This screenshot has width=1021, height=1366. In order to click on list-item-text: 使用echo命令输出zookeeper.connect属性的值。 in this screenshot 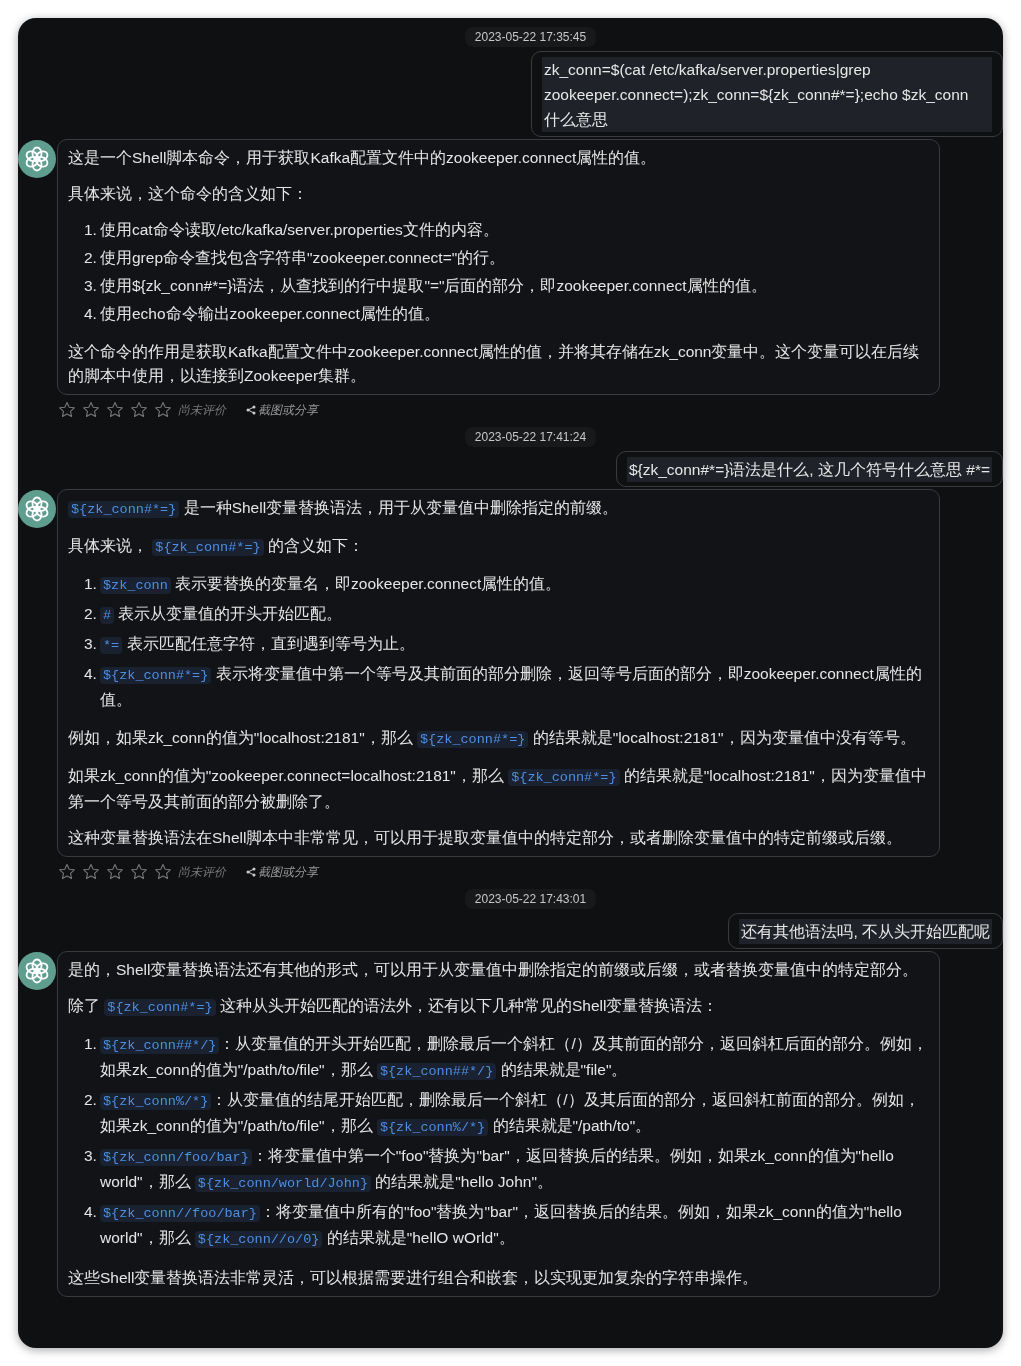, I will do `click(270, 314)`.